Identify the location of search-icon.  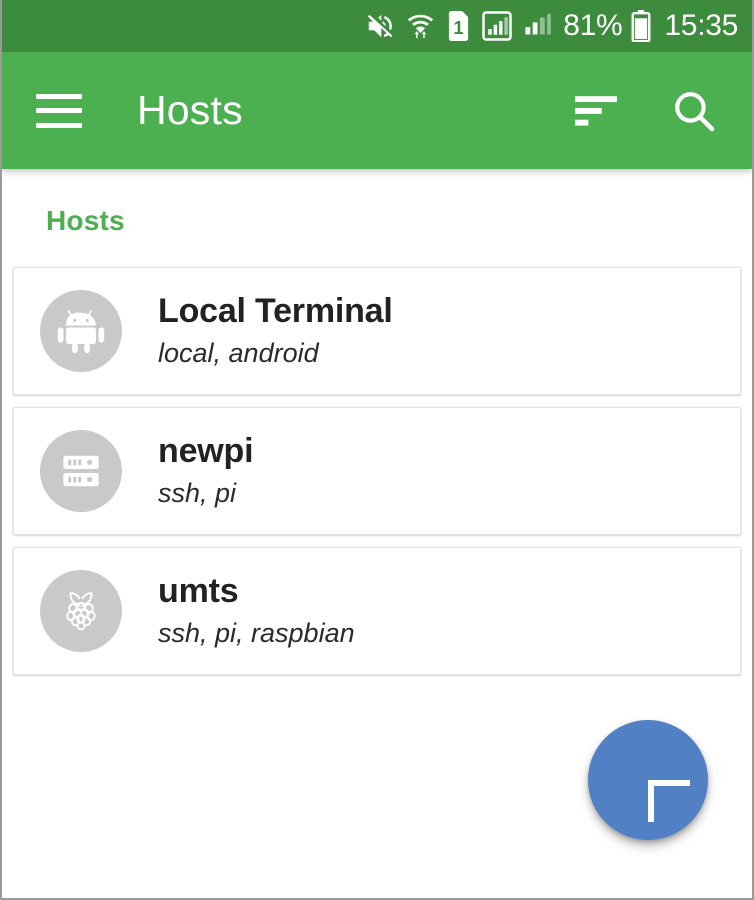
(694, 111).